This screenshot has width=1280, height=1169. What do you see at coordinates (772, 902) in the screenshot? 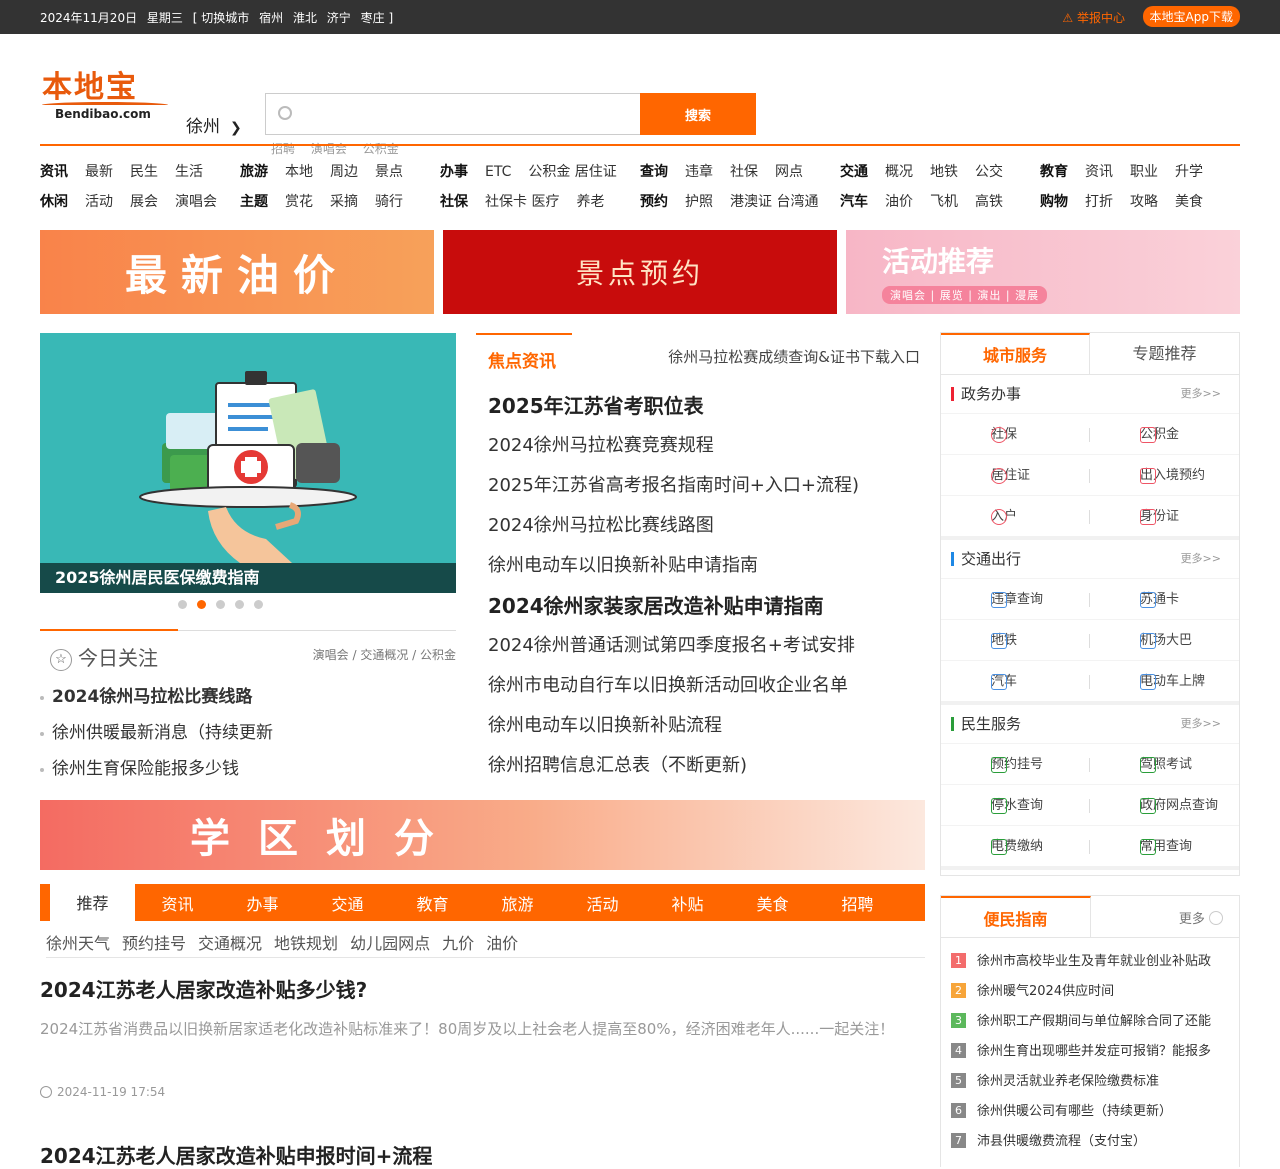
I see `feed-tab: 美食` at bounding box center [772, 902].